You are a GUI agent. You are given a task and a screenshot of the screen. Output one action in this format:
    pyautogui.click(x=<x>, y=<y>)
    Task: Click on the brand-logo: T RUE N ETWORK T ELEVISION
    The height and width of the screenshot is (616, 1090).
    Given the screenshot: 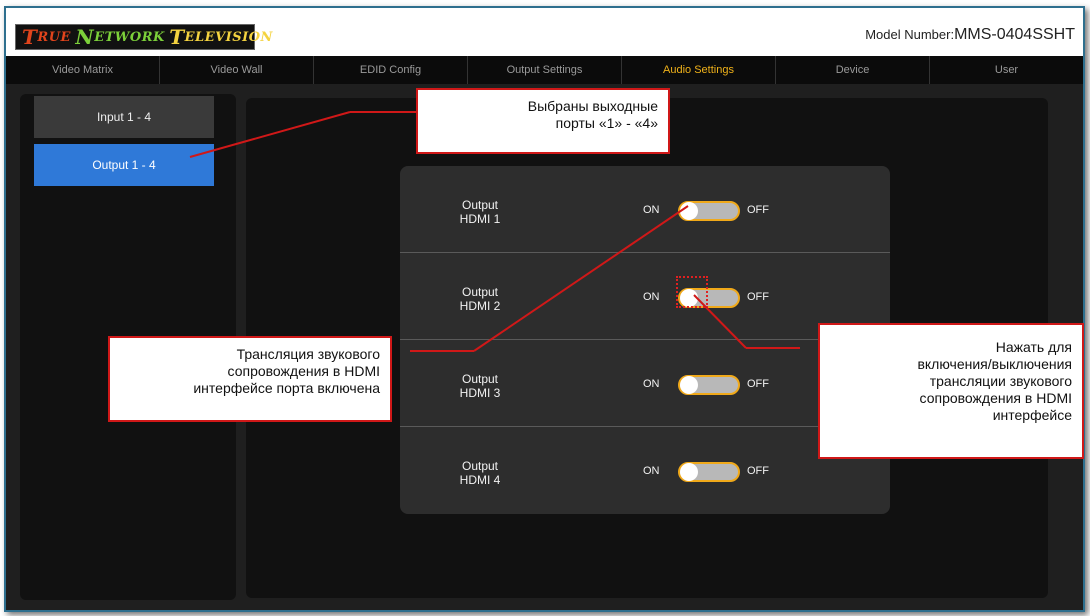 What is the action you would take?
    pyautogui.click(x=143, y=37)
    